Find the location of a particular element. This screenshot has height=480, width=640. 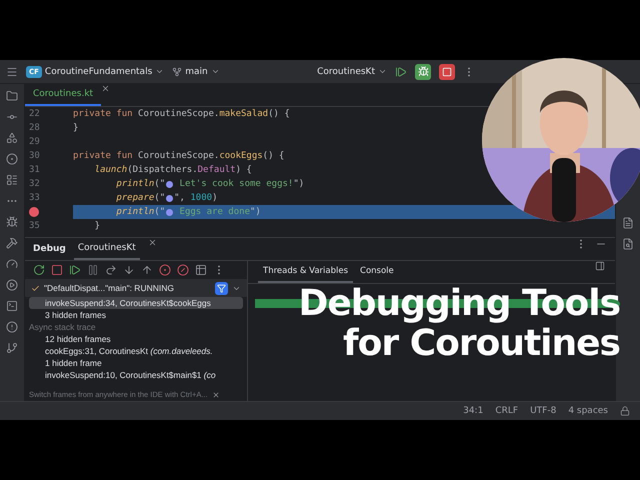

stack-frame: invokeSuspend:10, CoroutinesKt$main$1 (co is located at coordinates (136, 375).